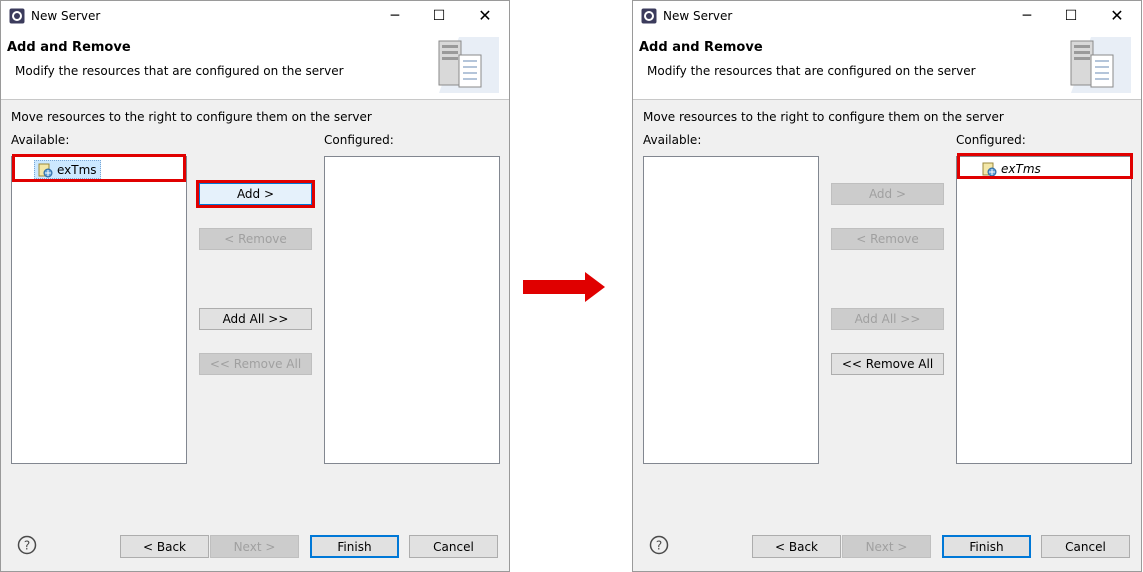  I want to click on highlight-box-available-item, so click(99, 168).